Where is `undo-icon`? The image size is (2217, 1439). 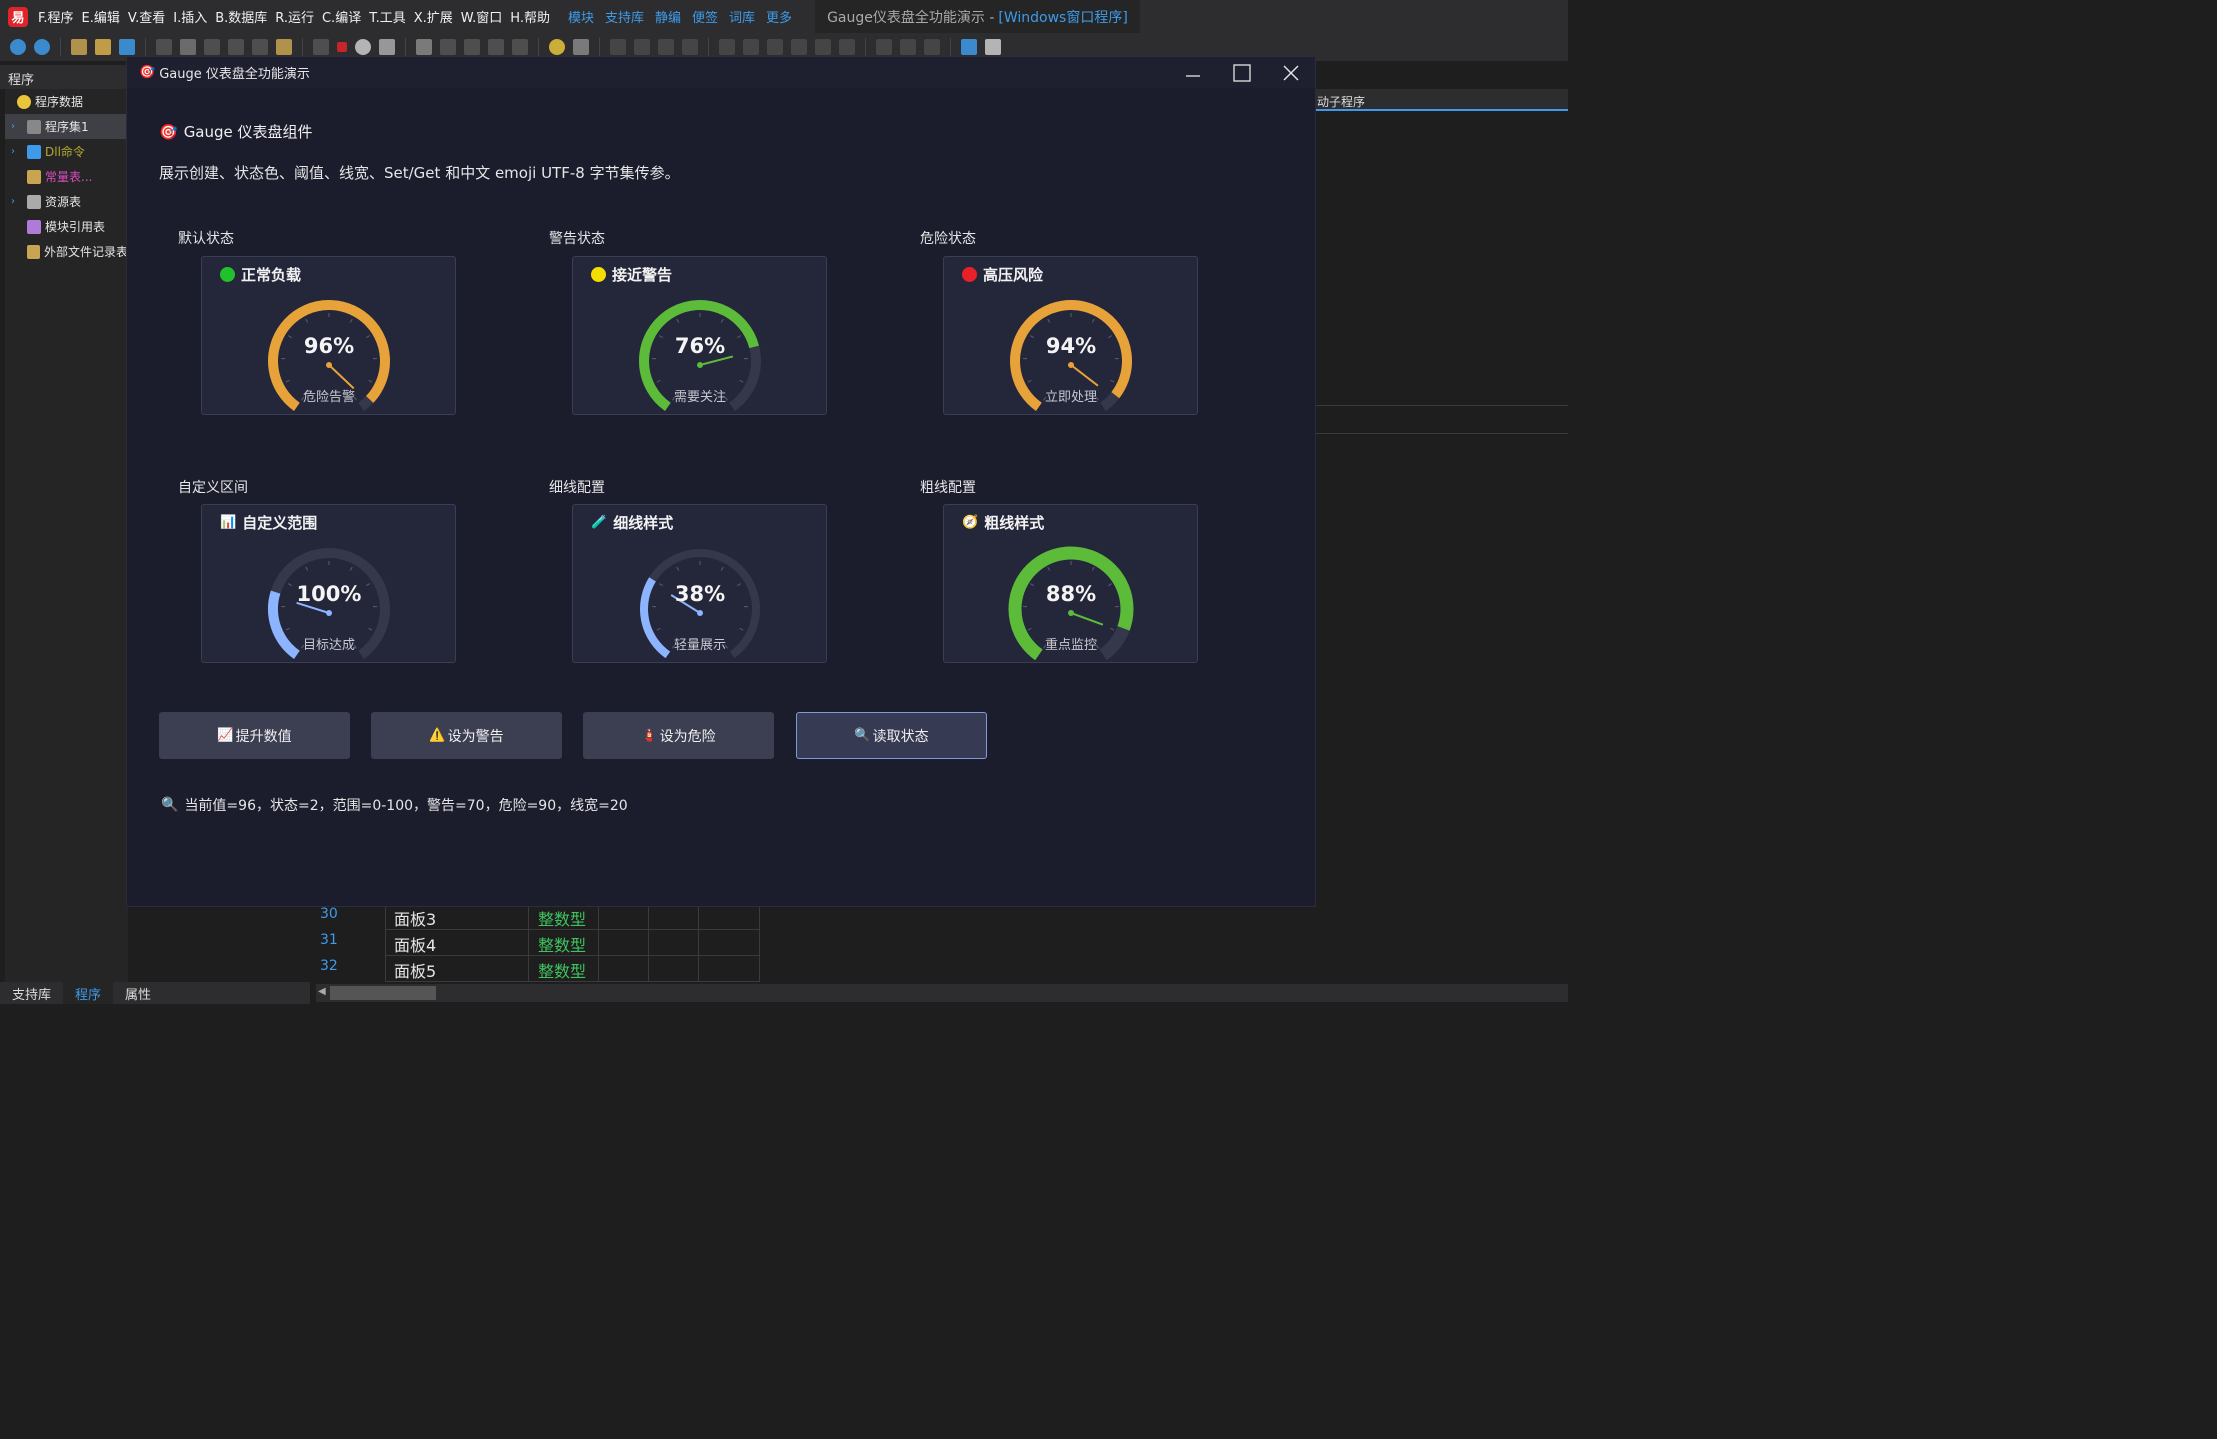 undo-icon is located at coordinates (236, 47).